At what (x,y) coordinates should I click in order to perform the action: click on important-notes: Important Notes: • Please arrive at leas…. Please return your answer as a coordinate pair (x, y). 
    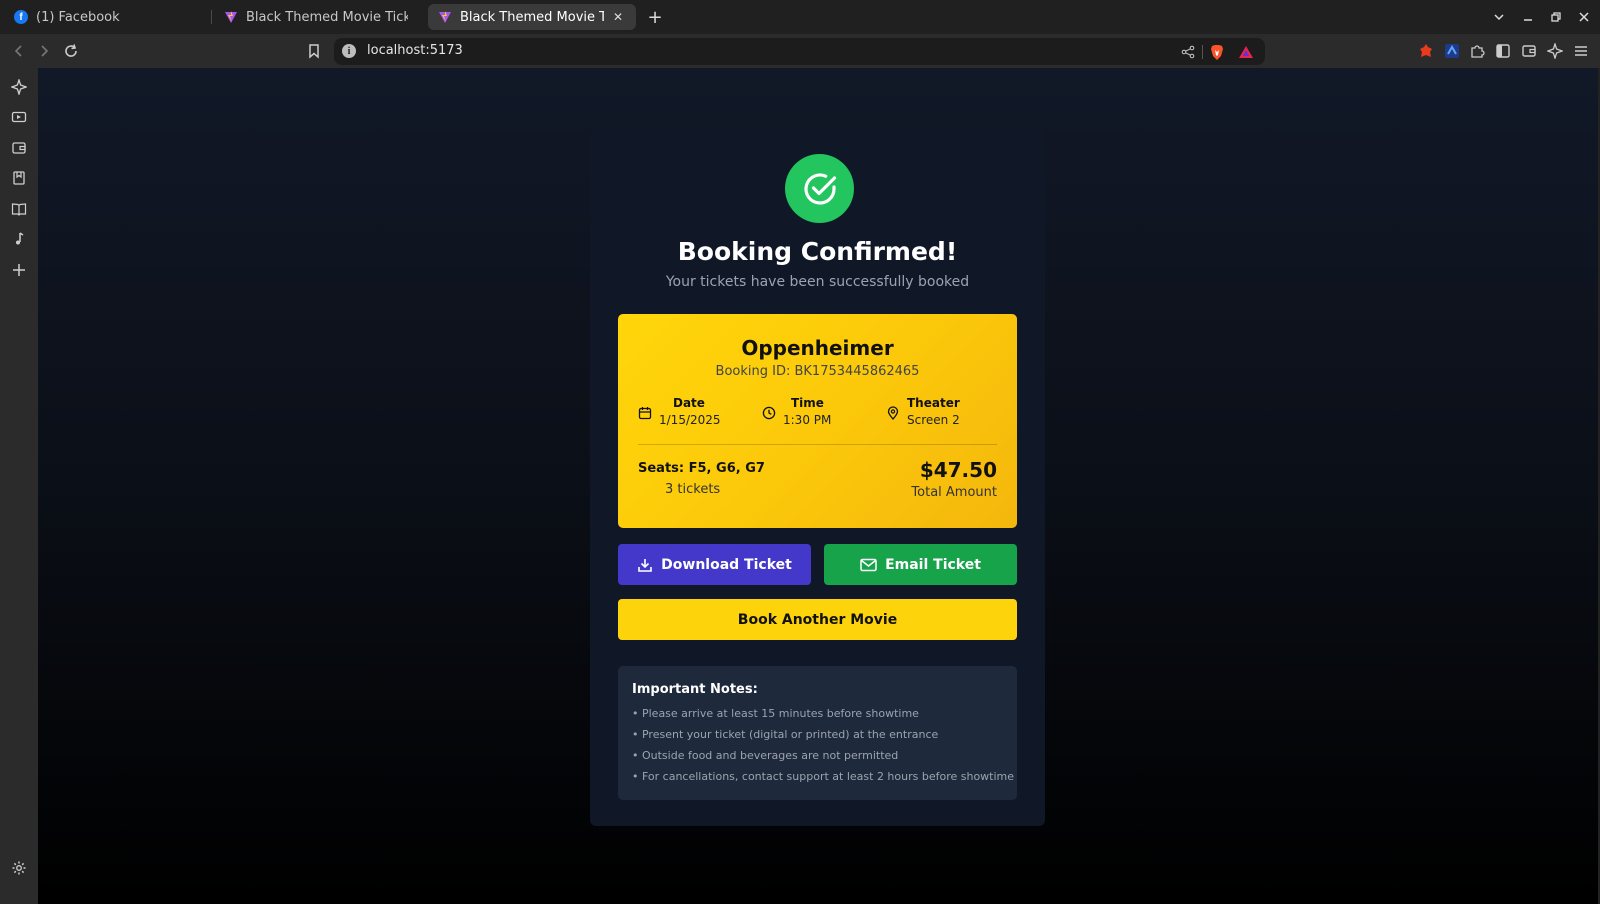
    Looking at the image, I should click on (817, 733).